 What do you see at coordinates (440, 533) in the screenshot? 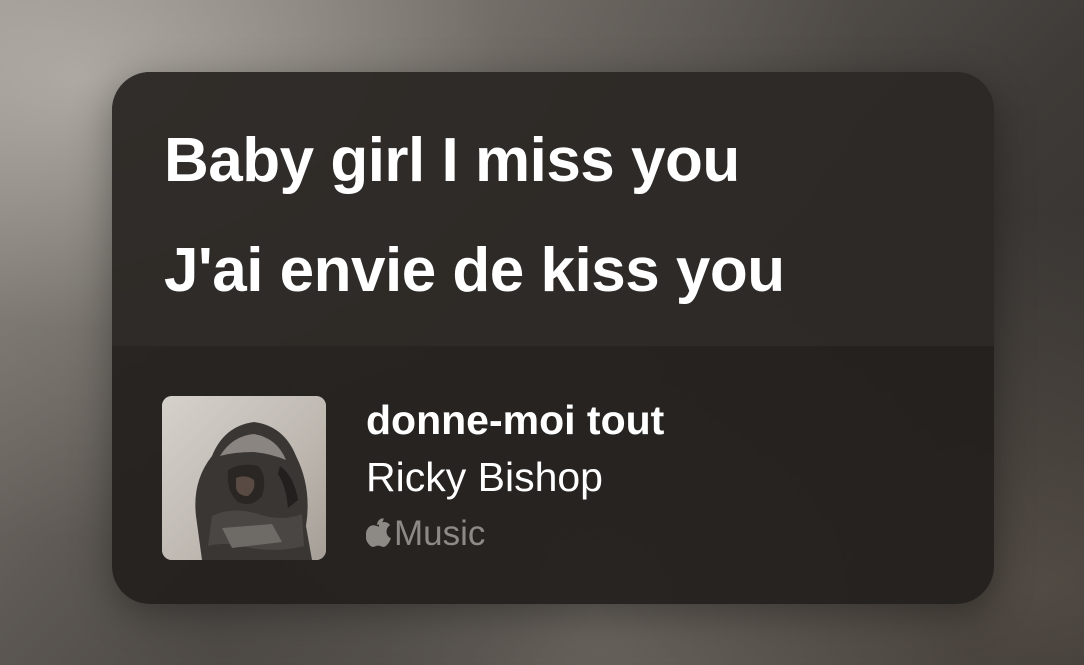
I see `service-label: Music` at bounding box center [440, 533].